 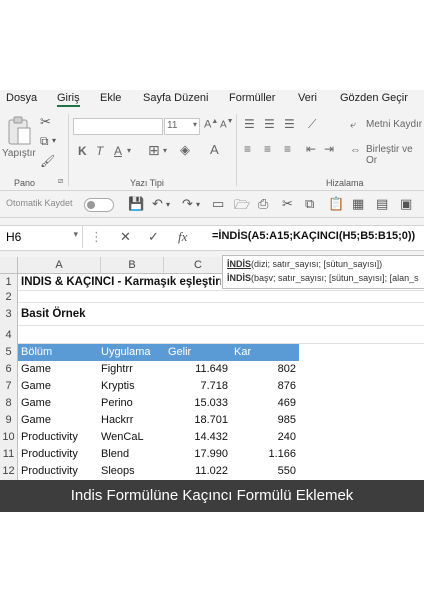 I want to click on cell-gelir: 11.649, so click(x=196, y=369).